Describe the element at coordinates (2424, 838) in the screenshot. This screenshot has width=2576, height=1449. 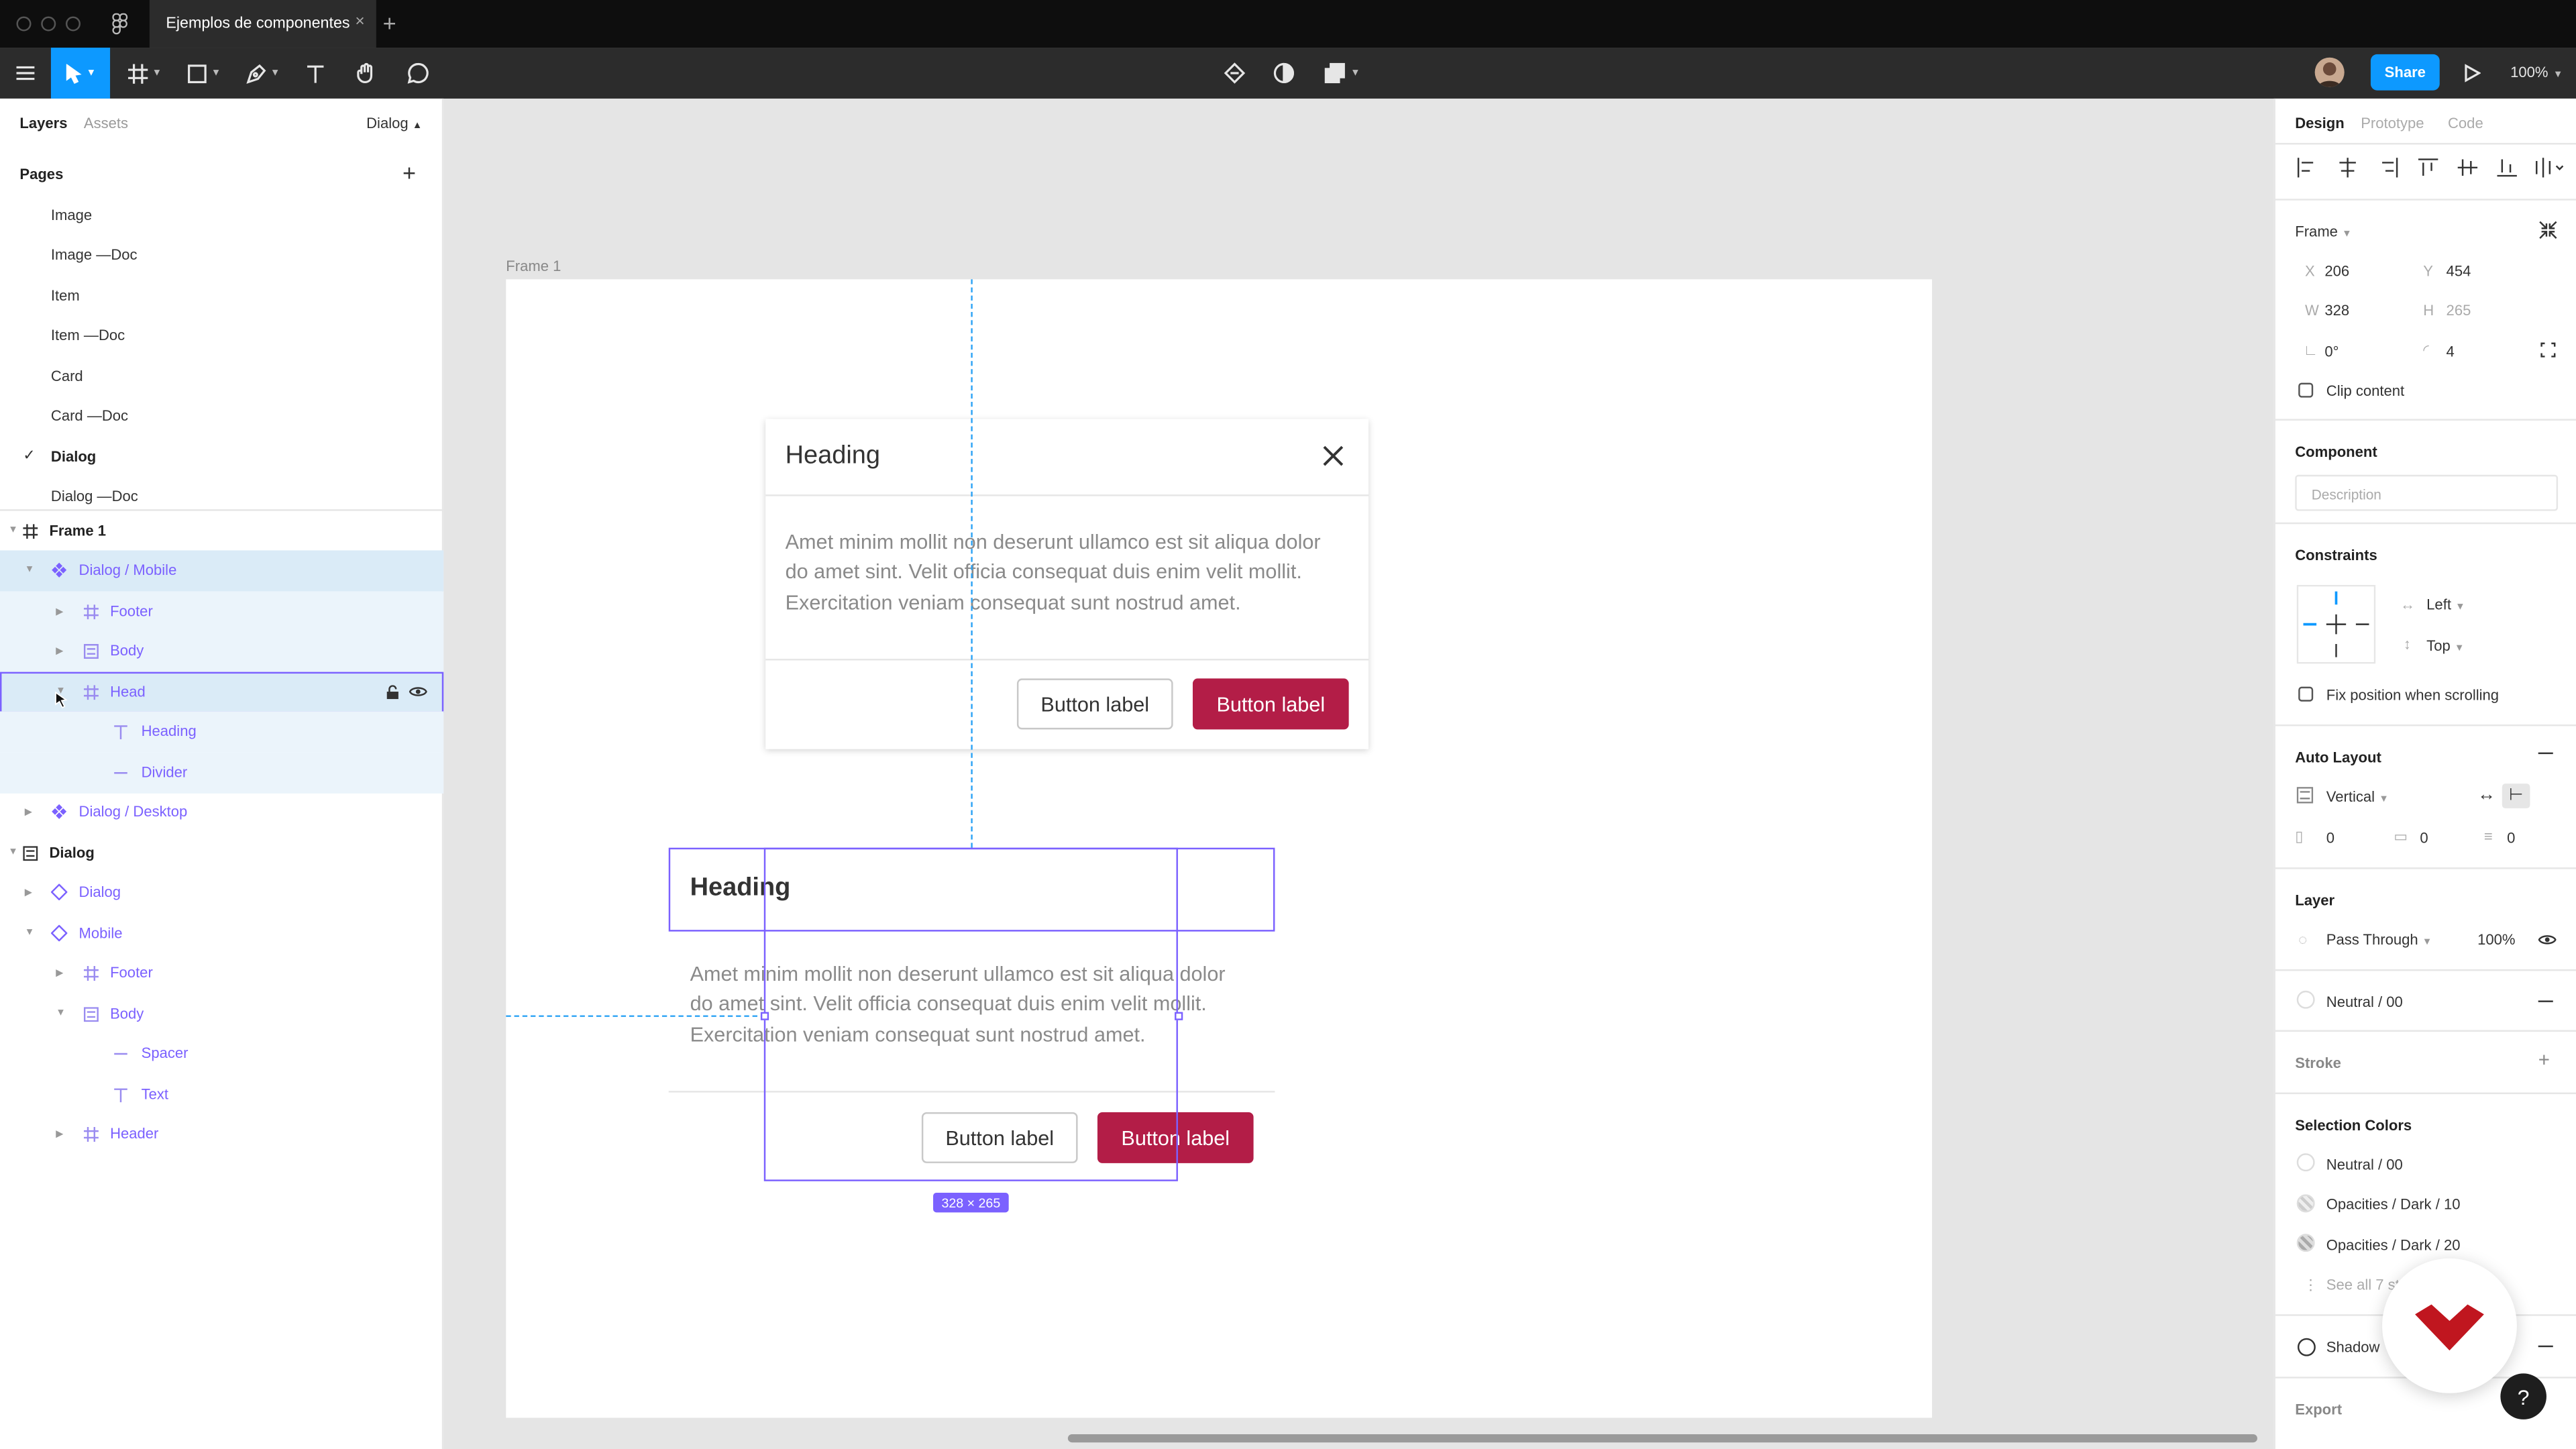
I see `padding-vertical-input: 0` at that location.